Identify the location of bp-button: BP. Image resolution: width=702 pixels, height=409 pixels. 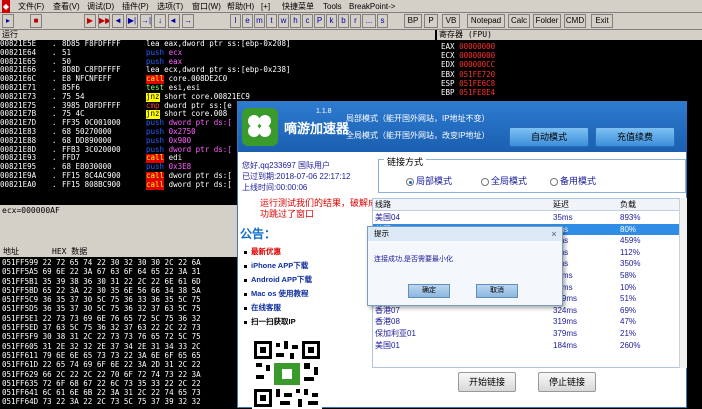
(413, 21).